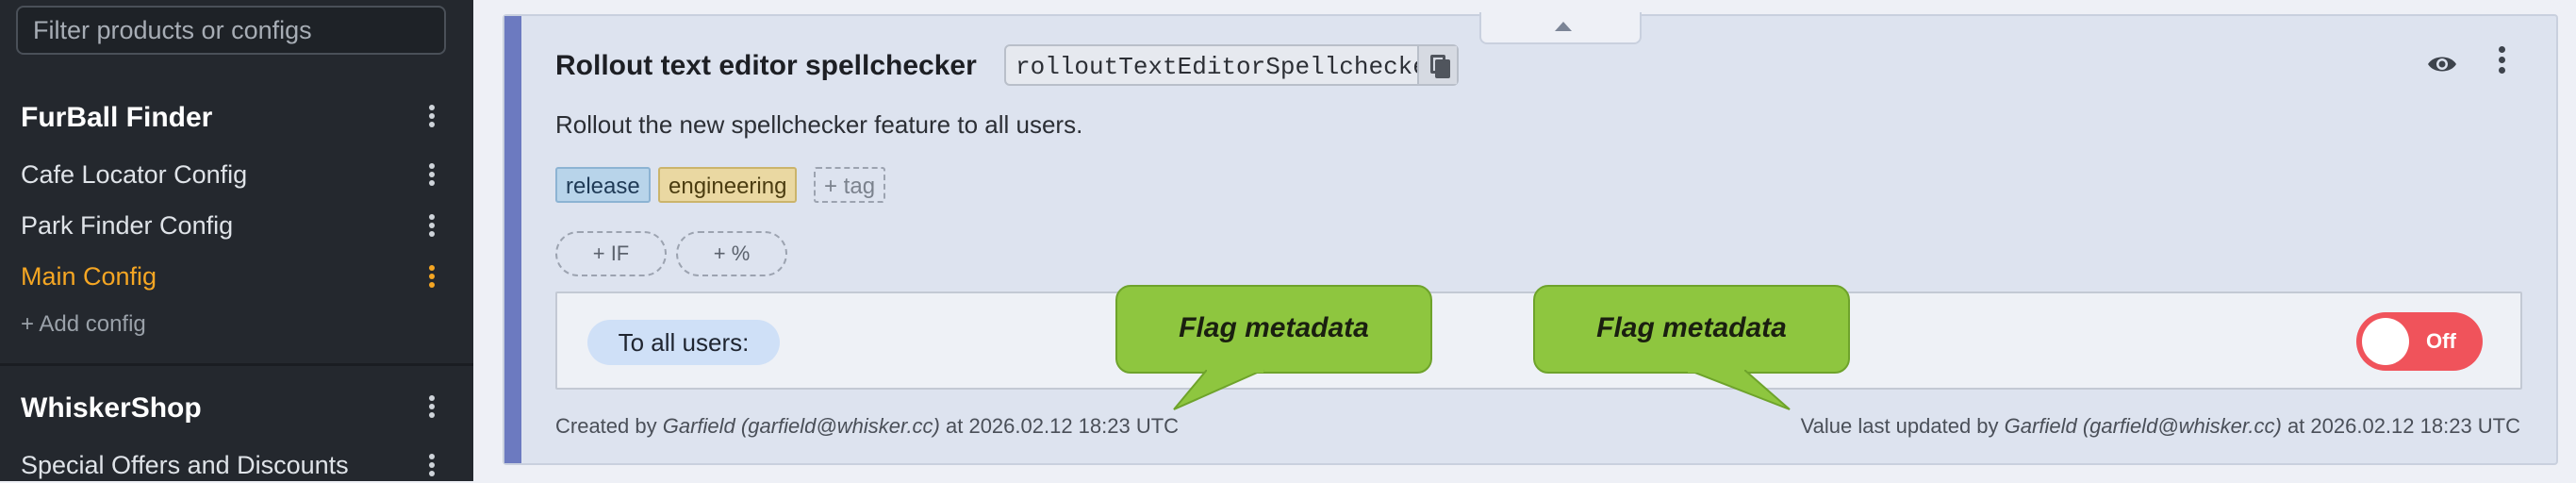  I want to click on created-suffix: at 2026.02.12 18:23 UTC, so click(1059, 426).